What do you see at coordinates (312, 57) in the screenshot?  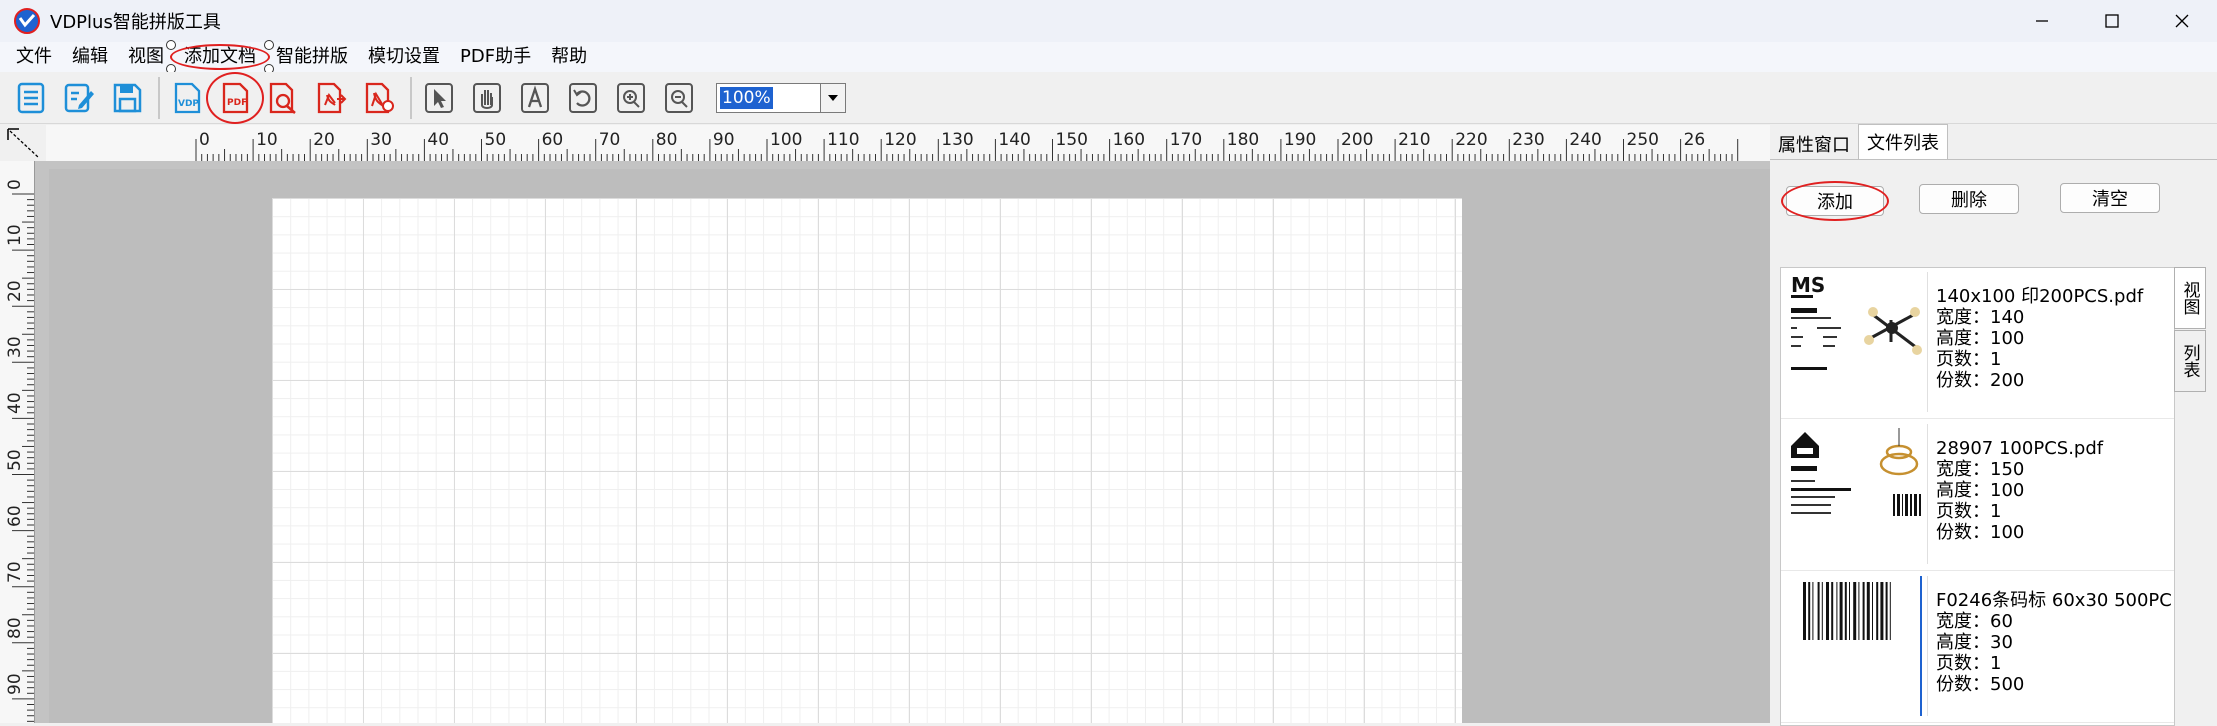 I see `menu-smart-imposition: 智能拼版` at bounding box center [312, 57].